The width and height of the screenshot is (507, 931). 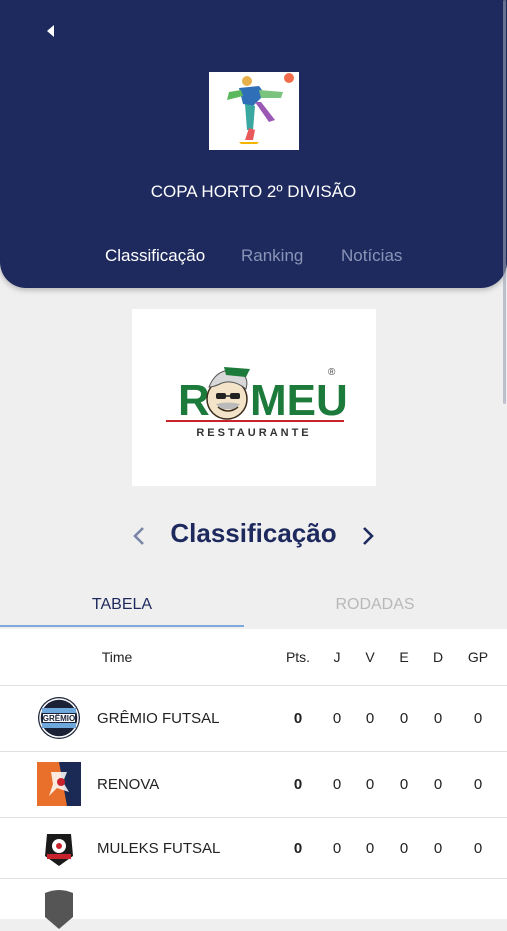 What do you see at coordinates (253, 657) in the screenshot?
I see `table-header-row: Time Pts. J V E D GP` at bounding box center [253, 657].